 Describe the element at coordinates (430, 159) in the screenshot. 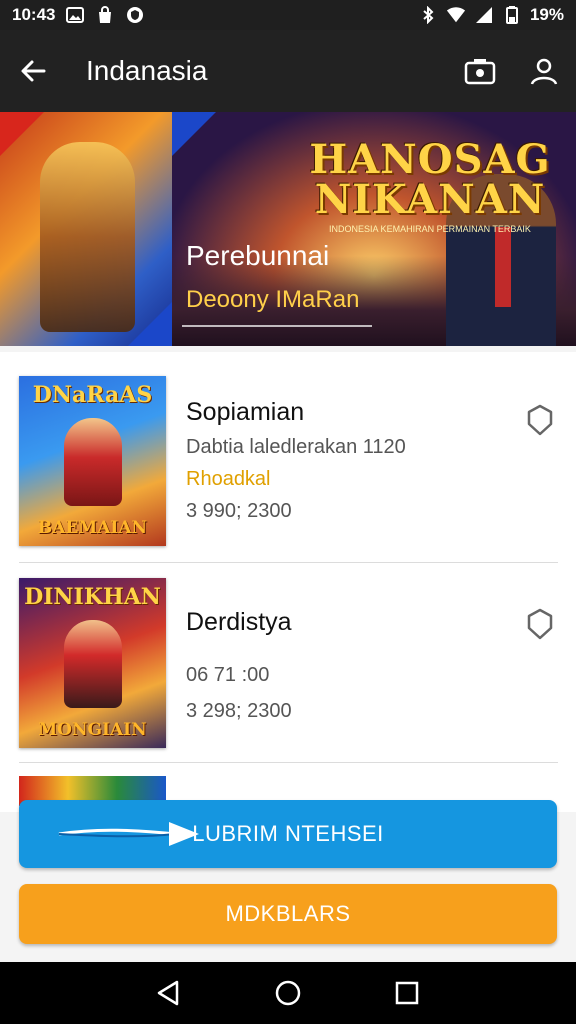

I see `banner-title-line1: HANOSAG` at that location.